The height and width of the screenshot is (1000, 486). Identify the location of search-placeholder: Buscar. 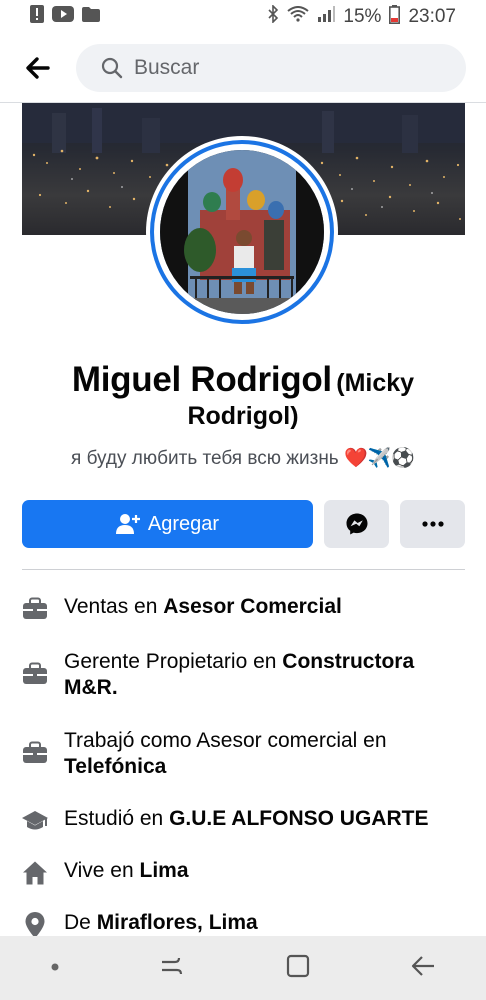
(167, 67).